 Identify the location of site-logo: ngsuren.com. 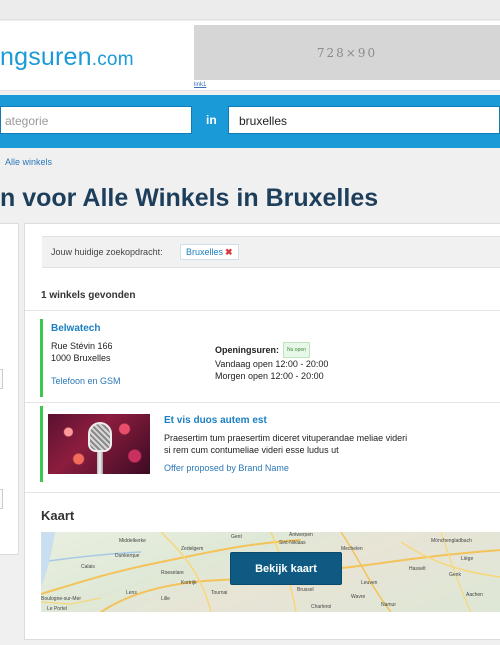
(67, 57).